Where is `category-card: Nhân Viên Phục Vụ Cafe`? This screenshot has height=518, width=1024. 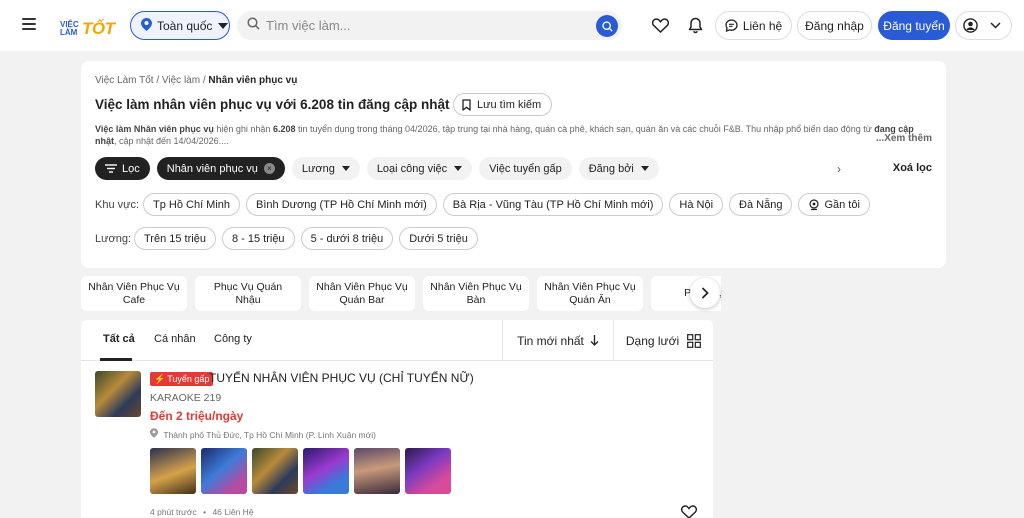
category-card: Nhân Viên Phục Vụ Cafe is located at coordinates (134, 293).